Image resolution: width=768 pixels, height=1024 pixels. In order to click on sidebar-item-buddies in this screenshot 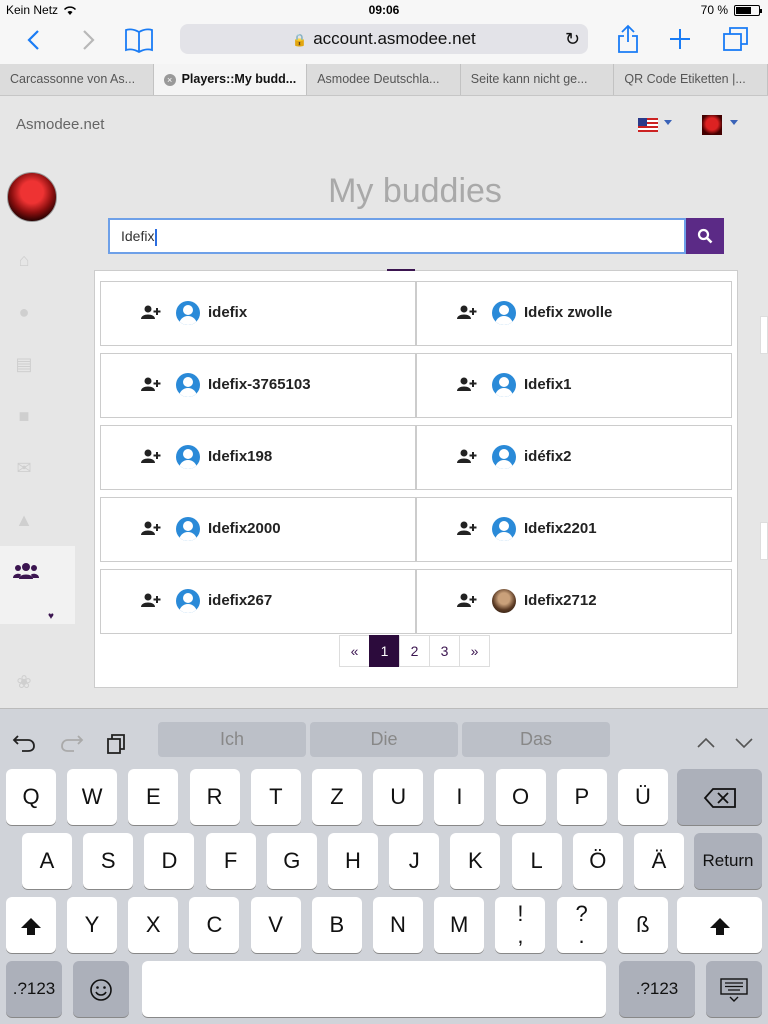, I will do `click(37, 585)`.